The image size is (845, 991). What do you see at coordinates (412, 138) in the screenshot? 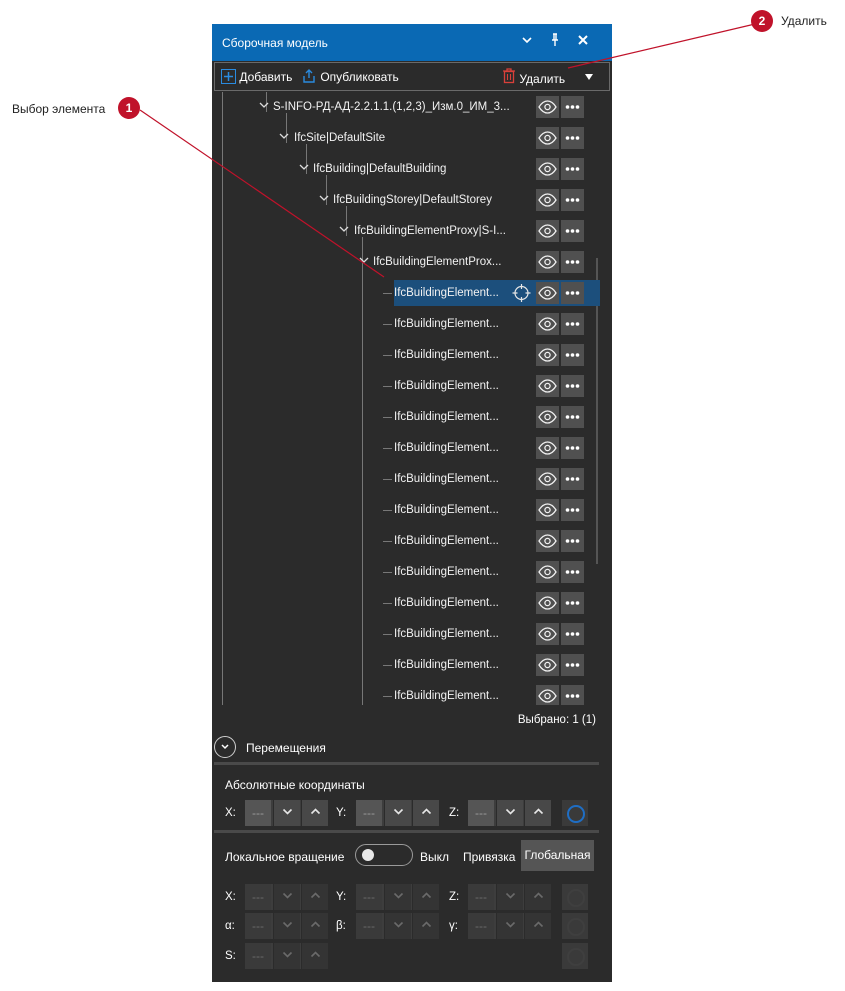
I see `tree-row: IfcSite|DefaultSite` at bounding box center [412, 138].